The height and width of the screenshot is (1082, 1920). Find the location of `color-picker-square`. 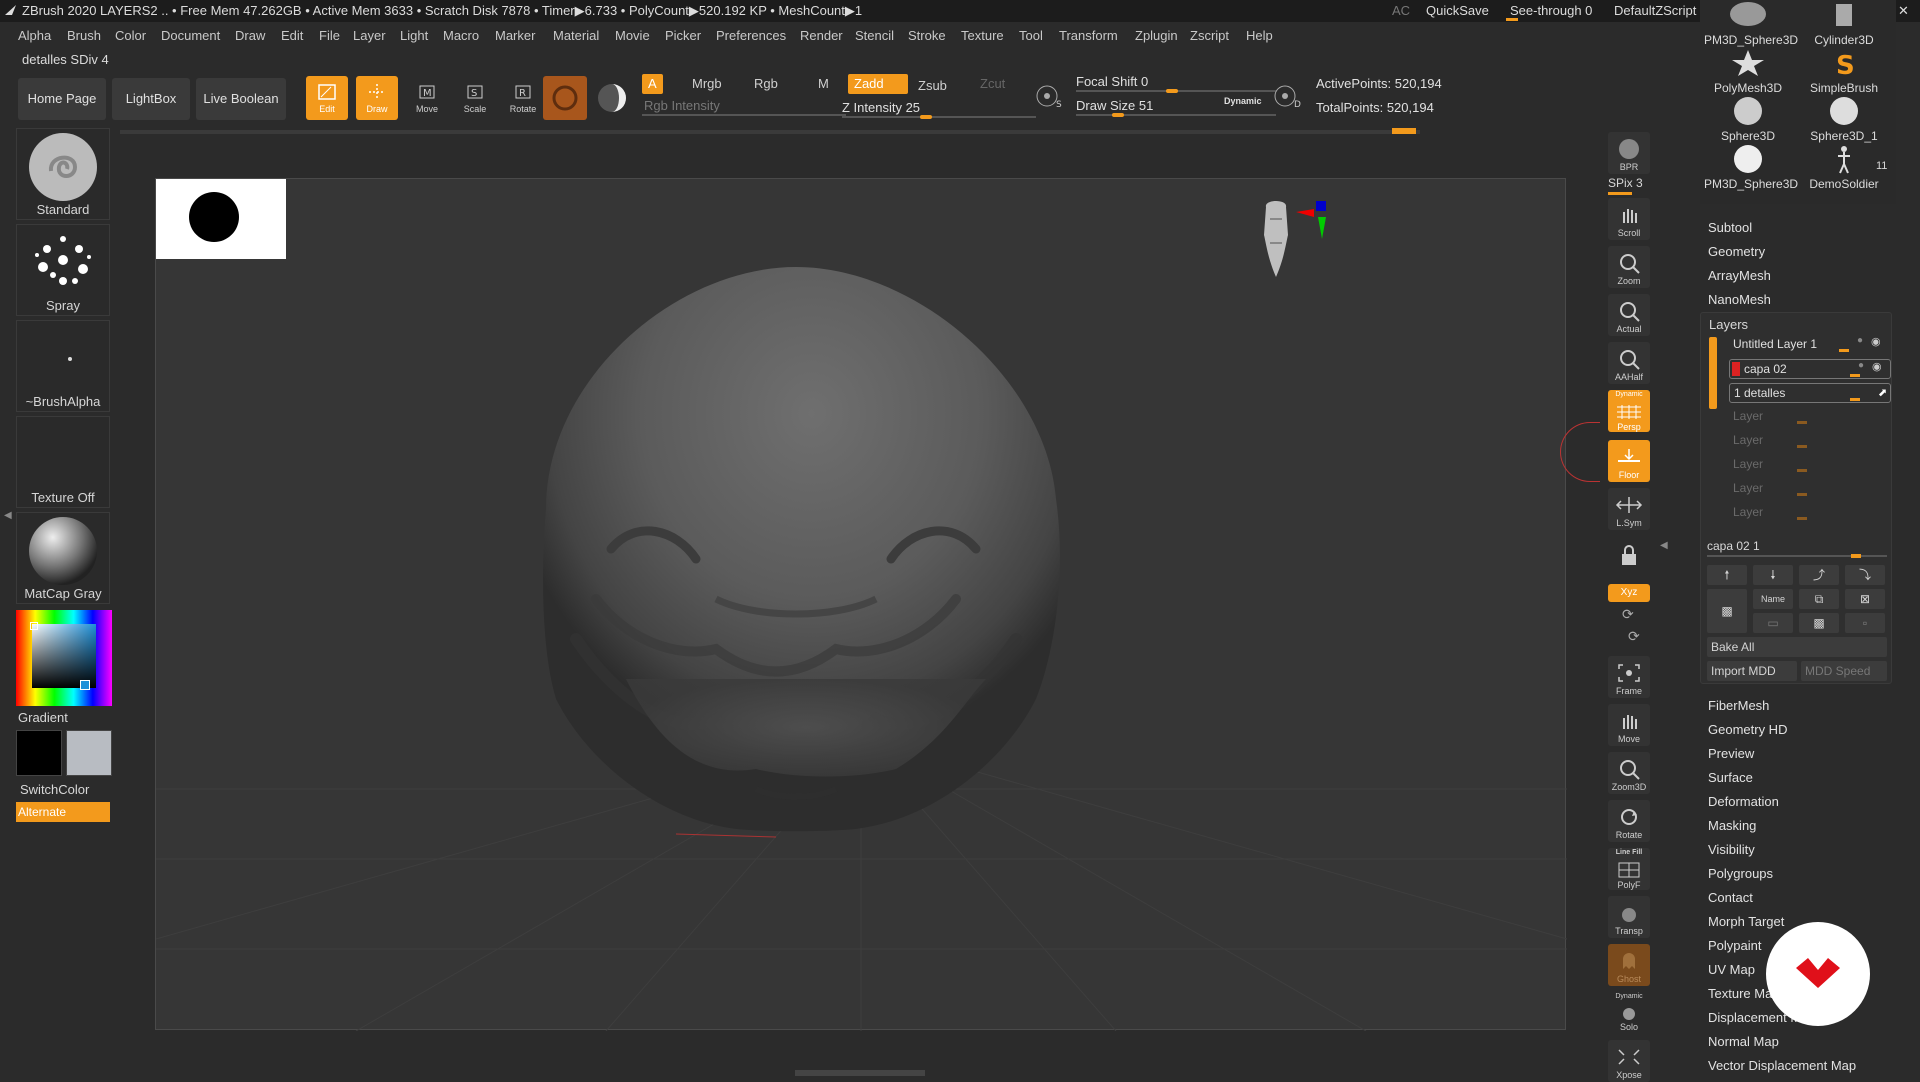

color-picker-square is located at coordinates (64, 656).